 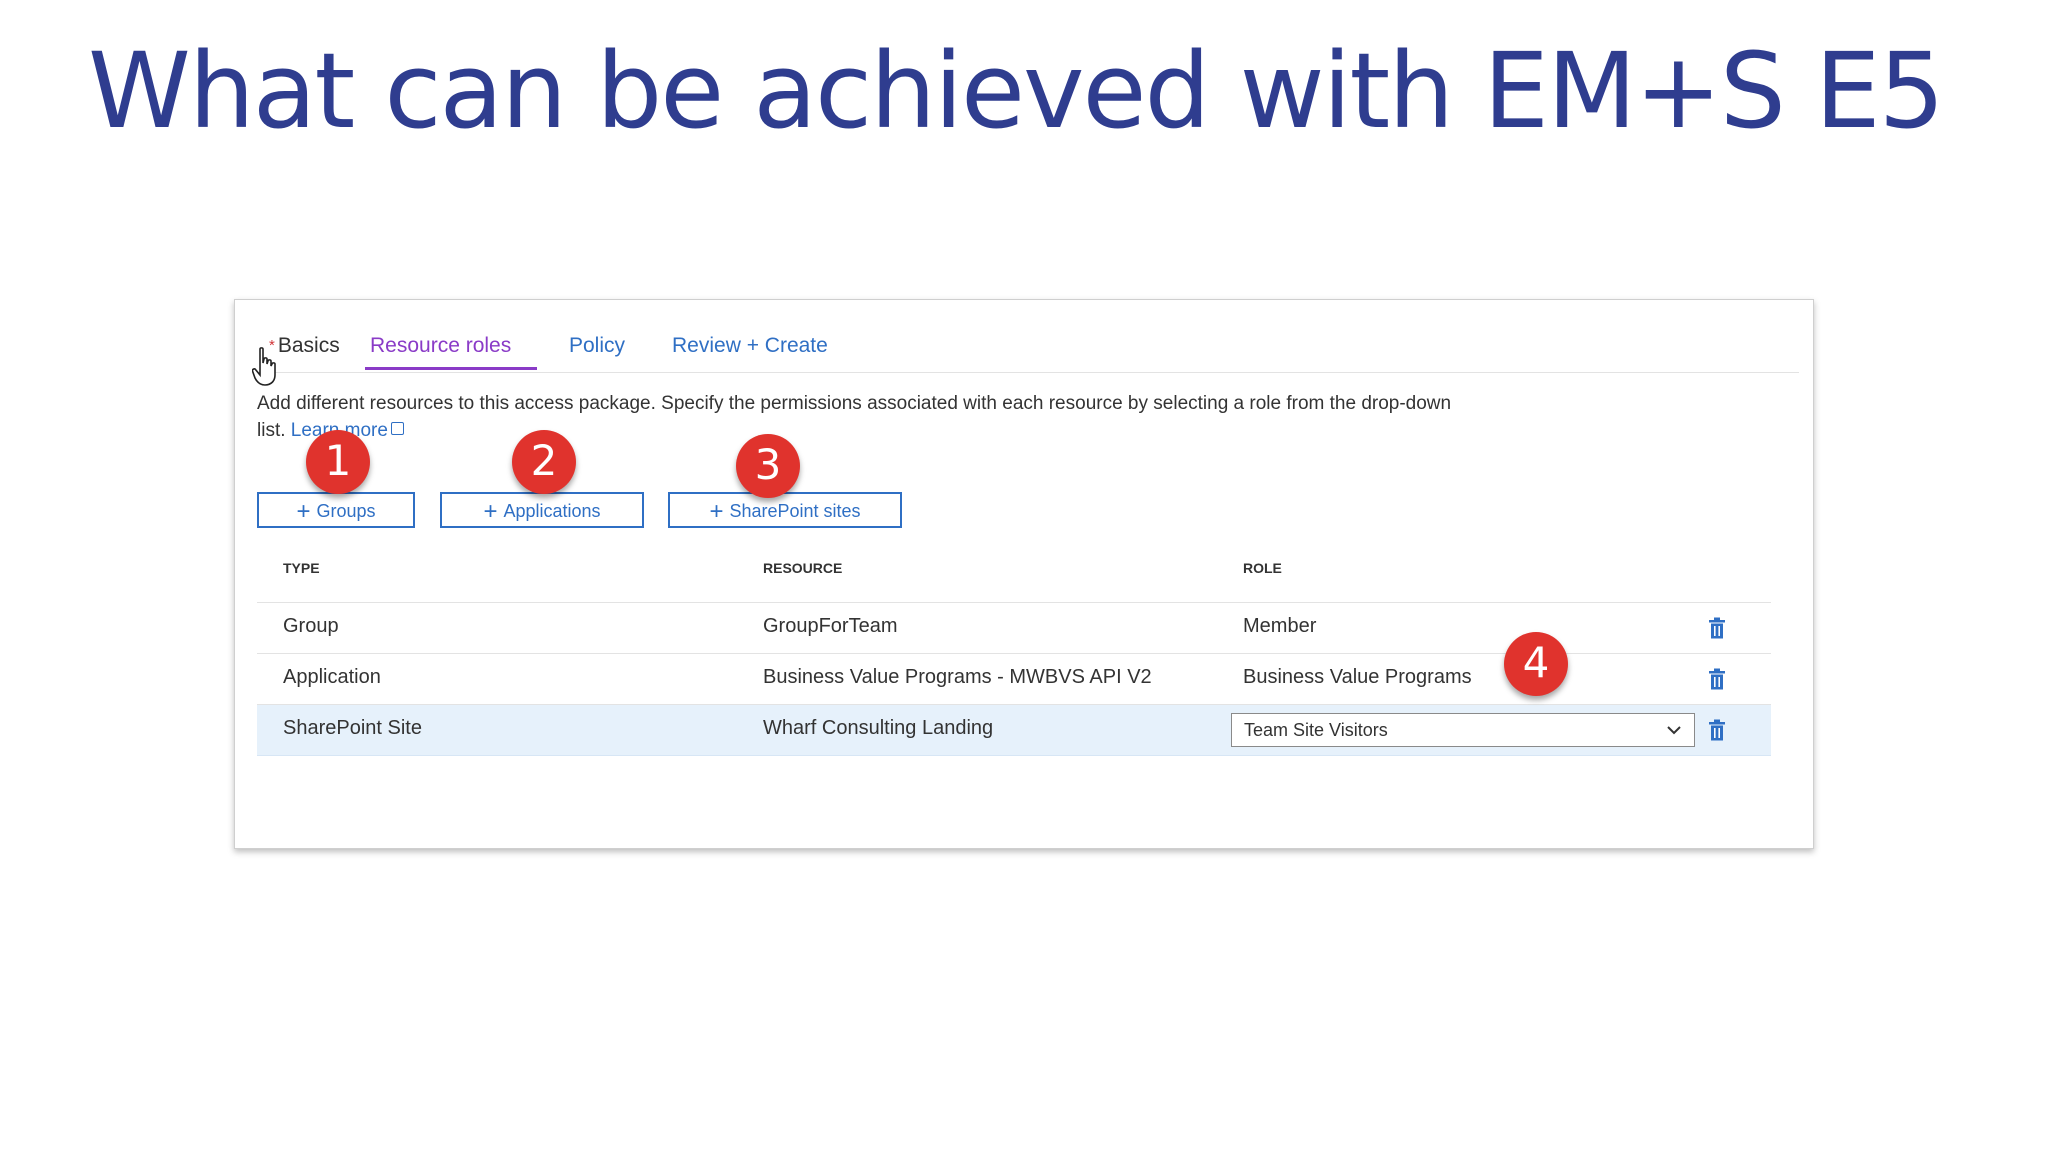 What do you see at coordinates (768, 466) in the screenshot?
I see `callout-badge-3: 3` at bounding box center [768, 466].